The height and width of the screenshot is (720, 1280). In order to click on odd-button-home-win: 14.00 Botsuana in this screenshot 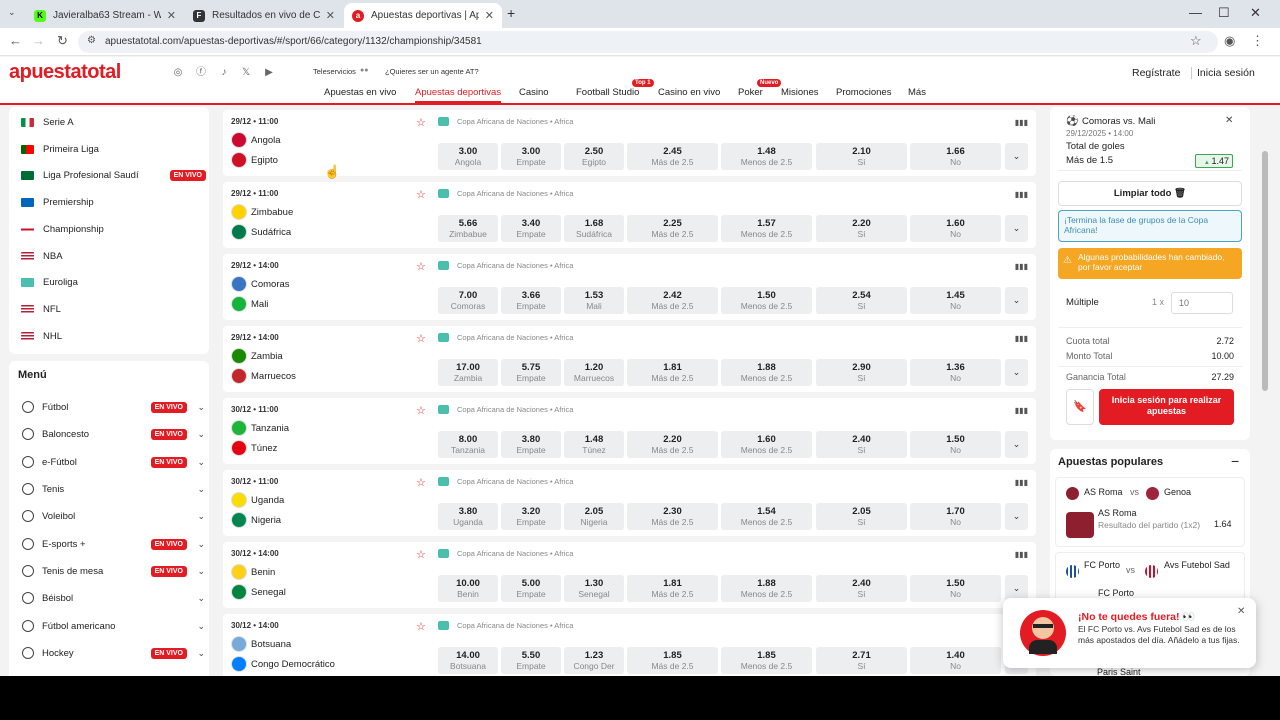, I will do `click(468, 660)`.